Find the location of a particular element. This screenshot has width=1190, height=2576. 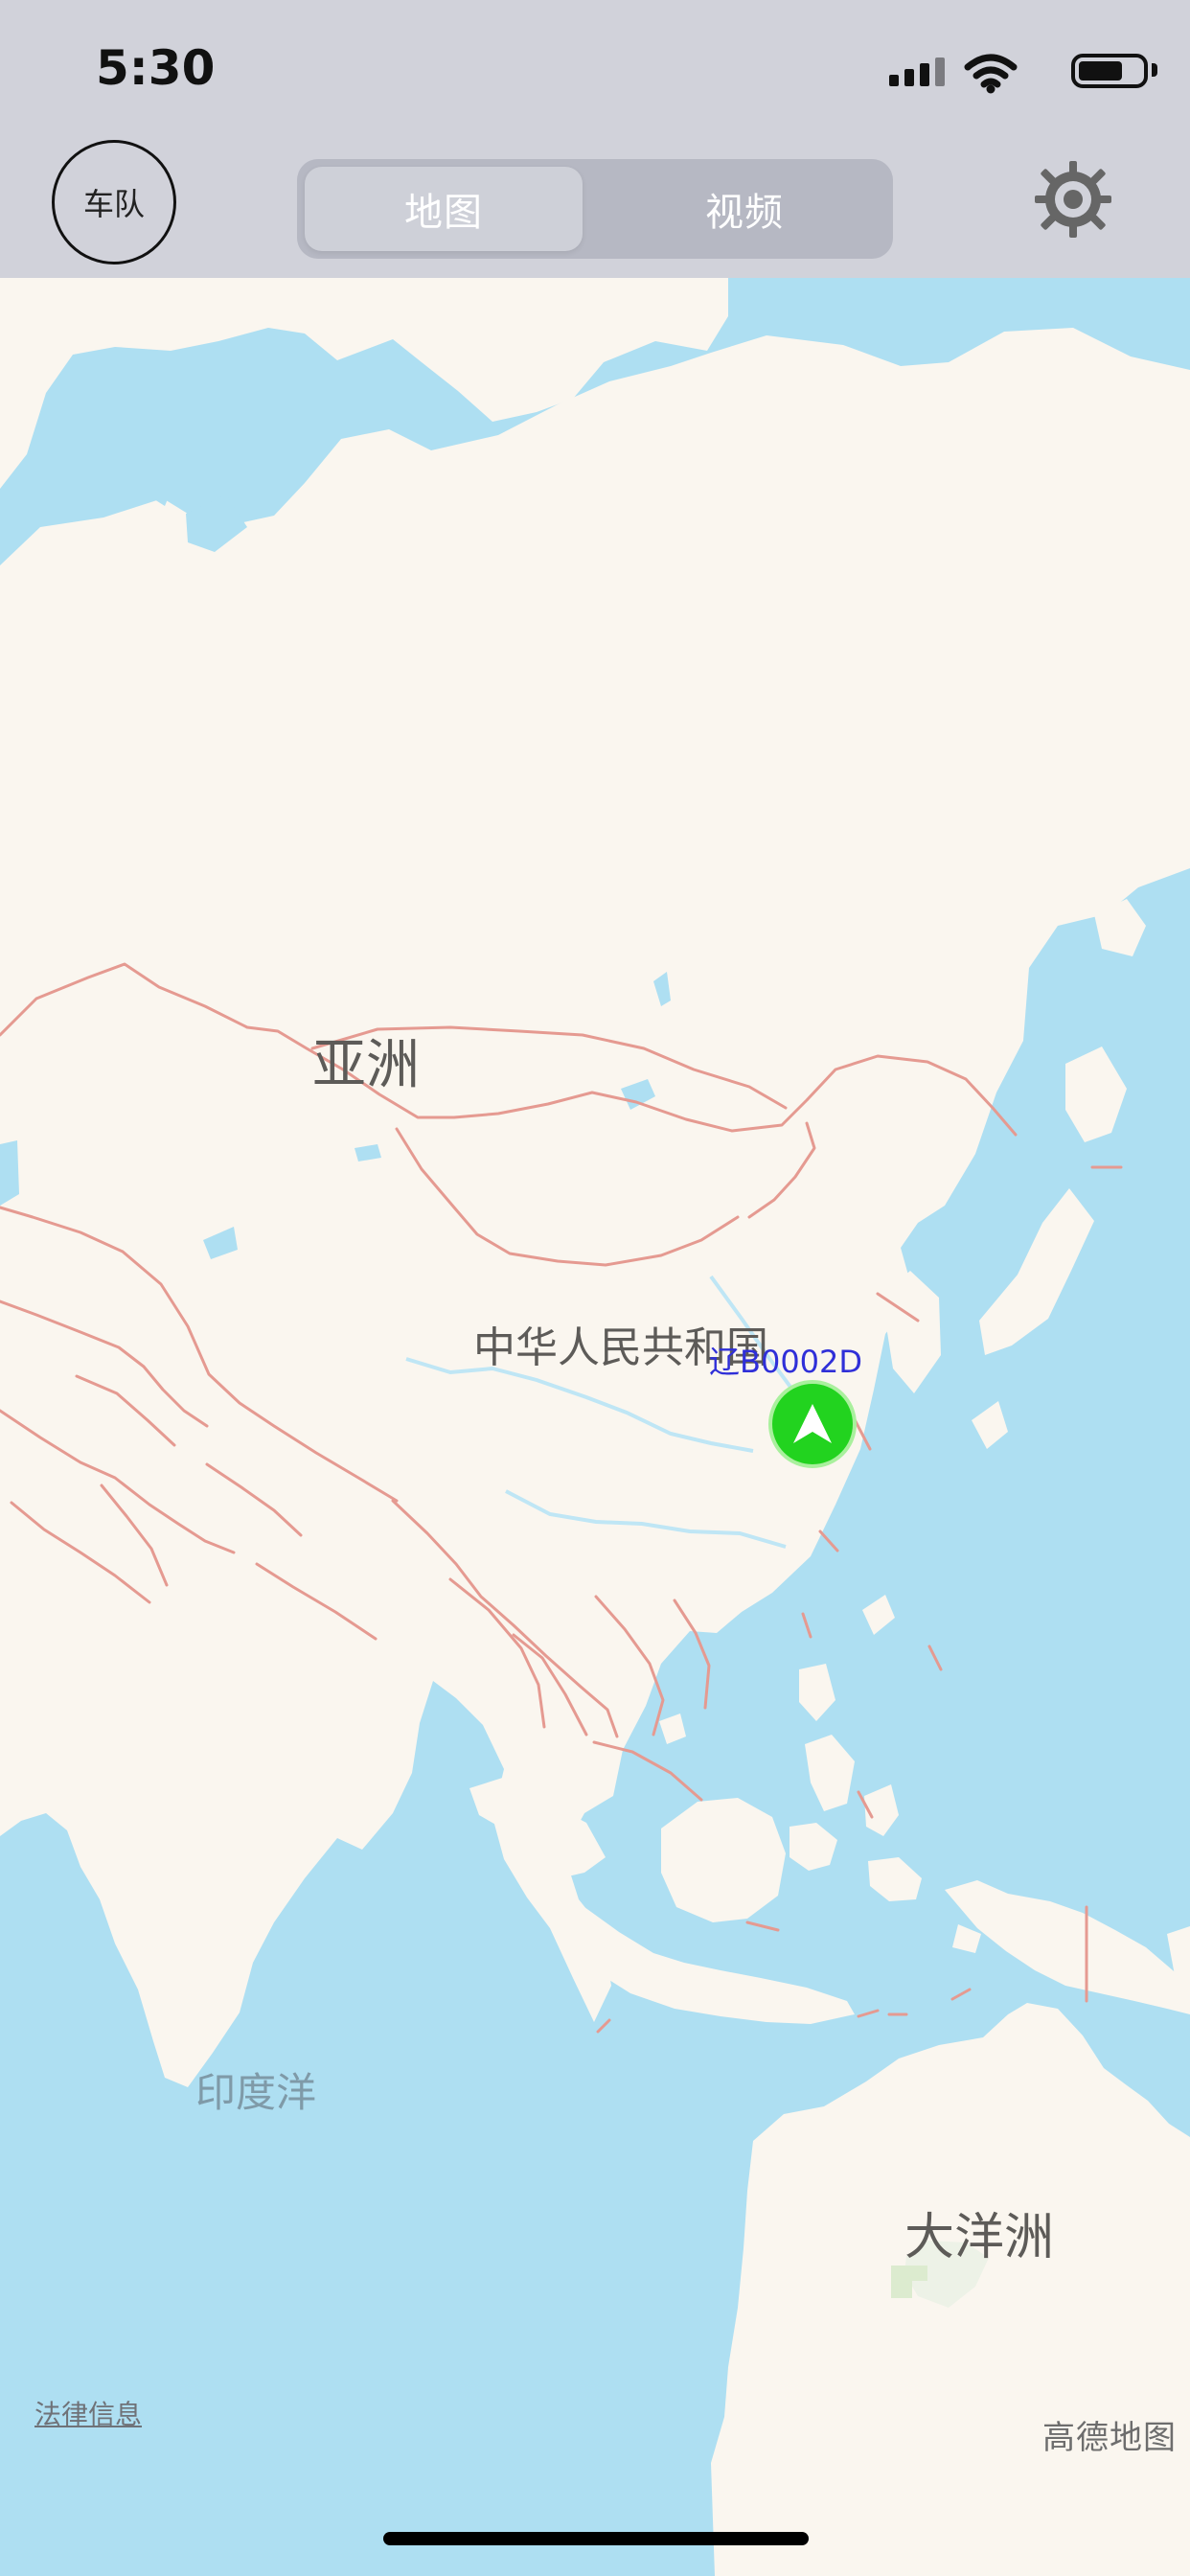

map-label-asia: 亚洲 is located at coordinates (366, 1065).